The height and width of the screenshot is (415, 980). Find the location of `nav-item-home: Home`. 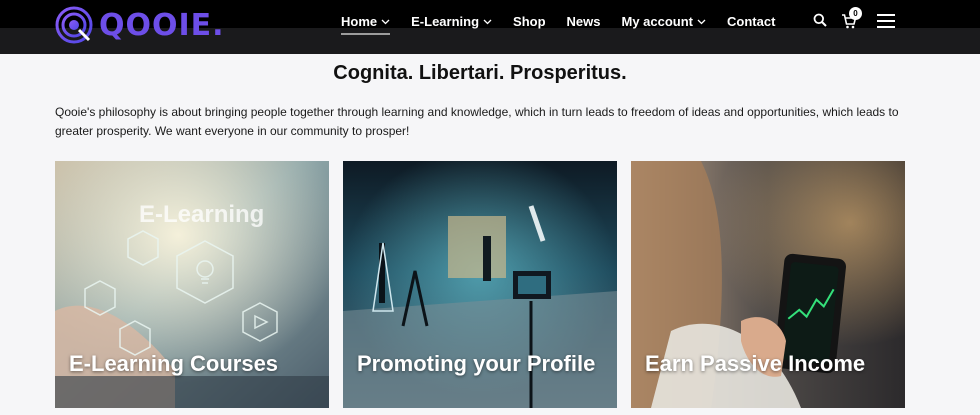

nav-item-home: Home is located at coordinates (366, 24).